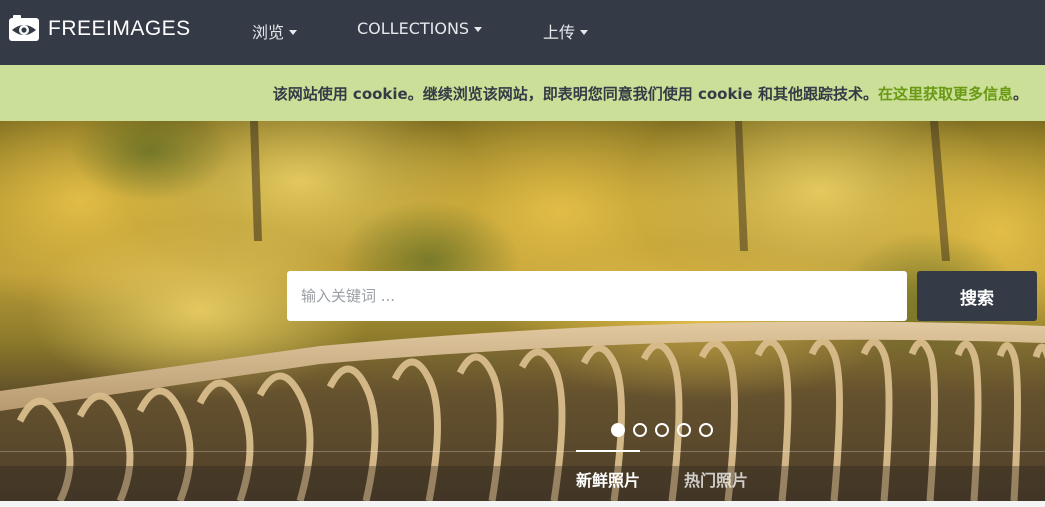 The image size is (1045, 507). I want to click on nav-upload: 上传, so click(566, 31).